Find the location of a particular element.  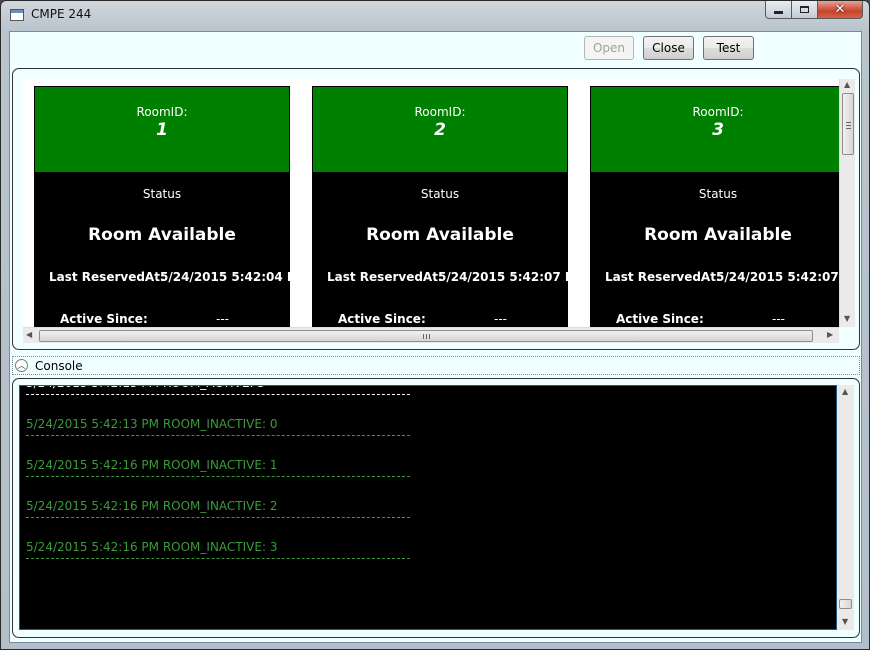

vertical-scroll-thumb is located at coordinates (848, 124).